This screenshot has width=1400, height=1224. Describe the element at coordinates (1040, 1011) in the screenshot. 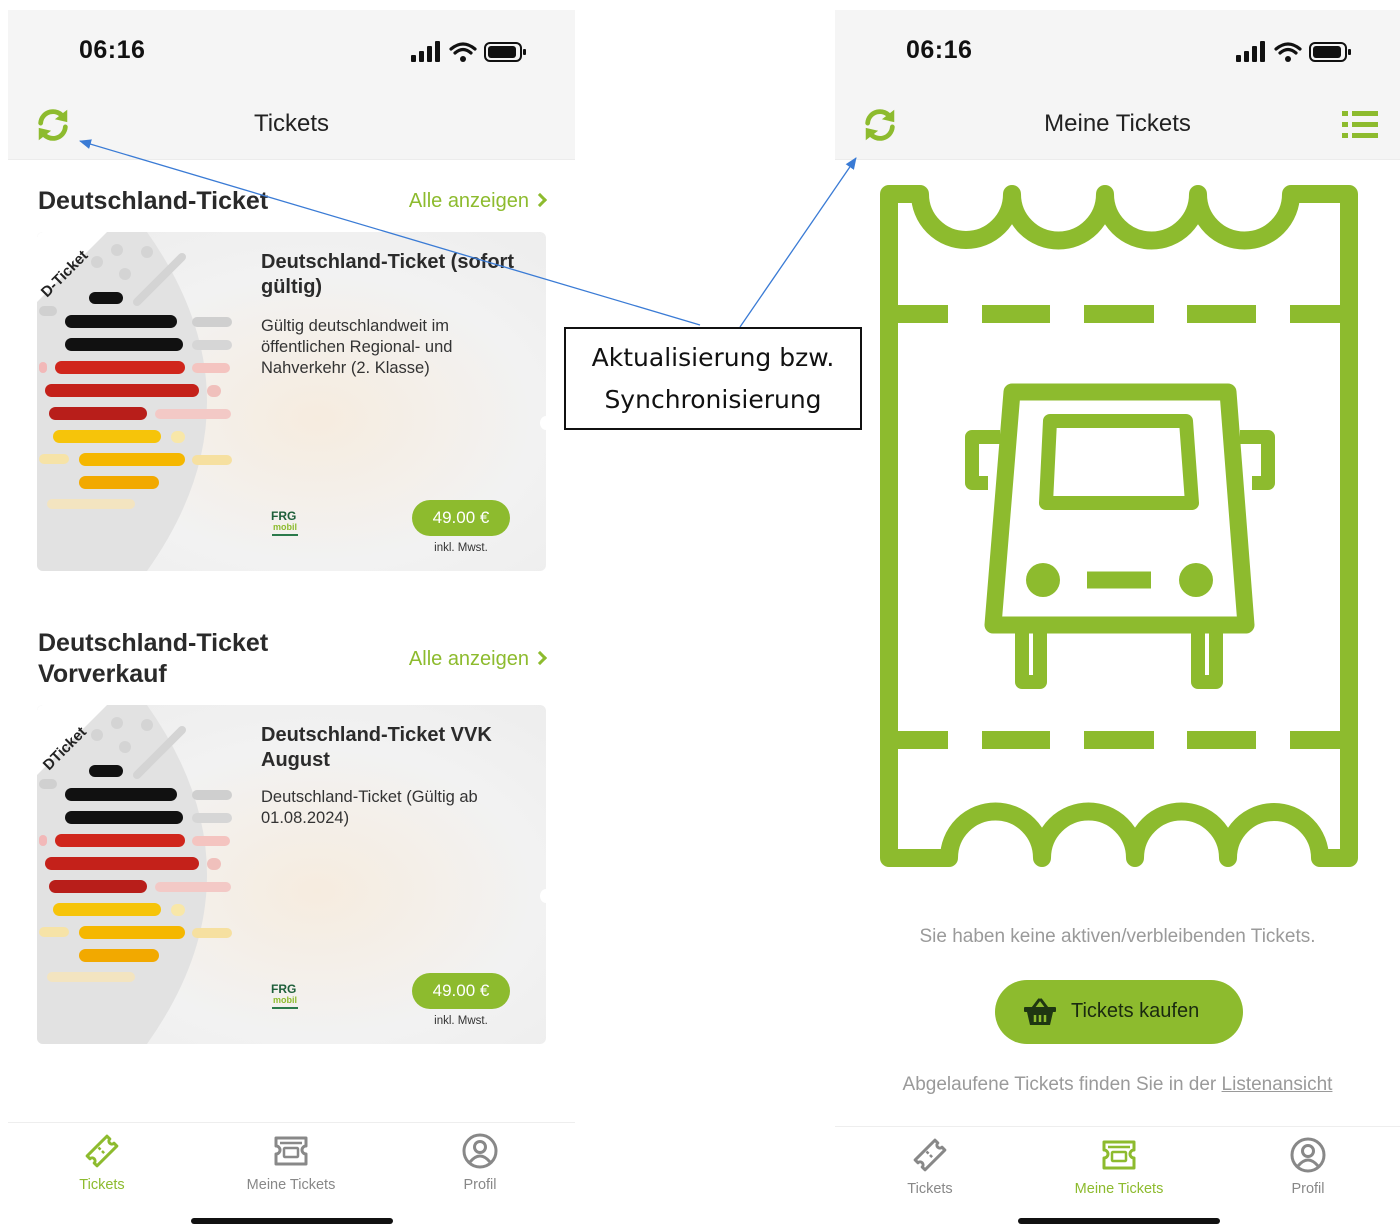

I see `basket-icon` at that location.